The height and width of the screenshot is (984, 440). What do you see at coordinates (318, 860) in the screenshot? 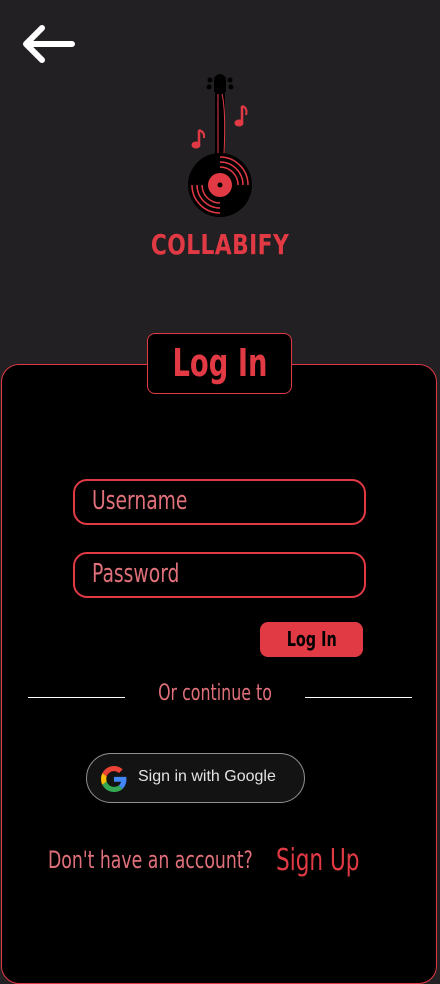
I see `signup-link: Sign Up` at bounding box center [318, 860].